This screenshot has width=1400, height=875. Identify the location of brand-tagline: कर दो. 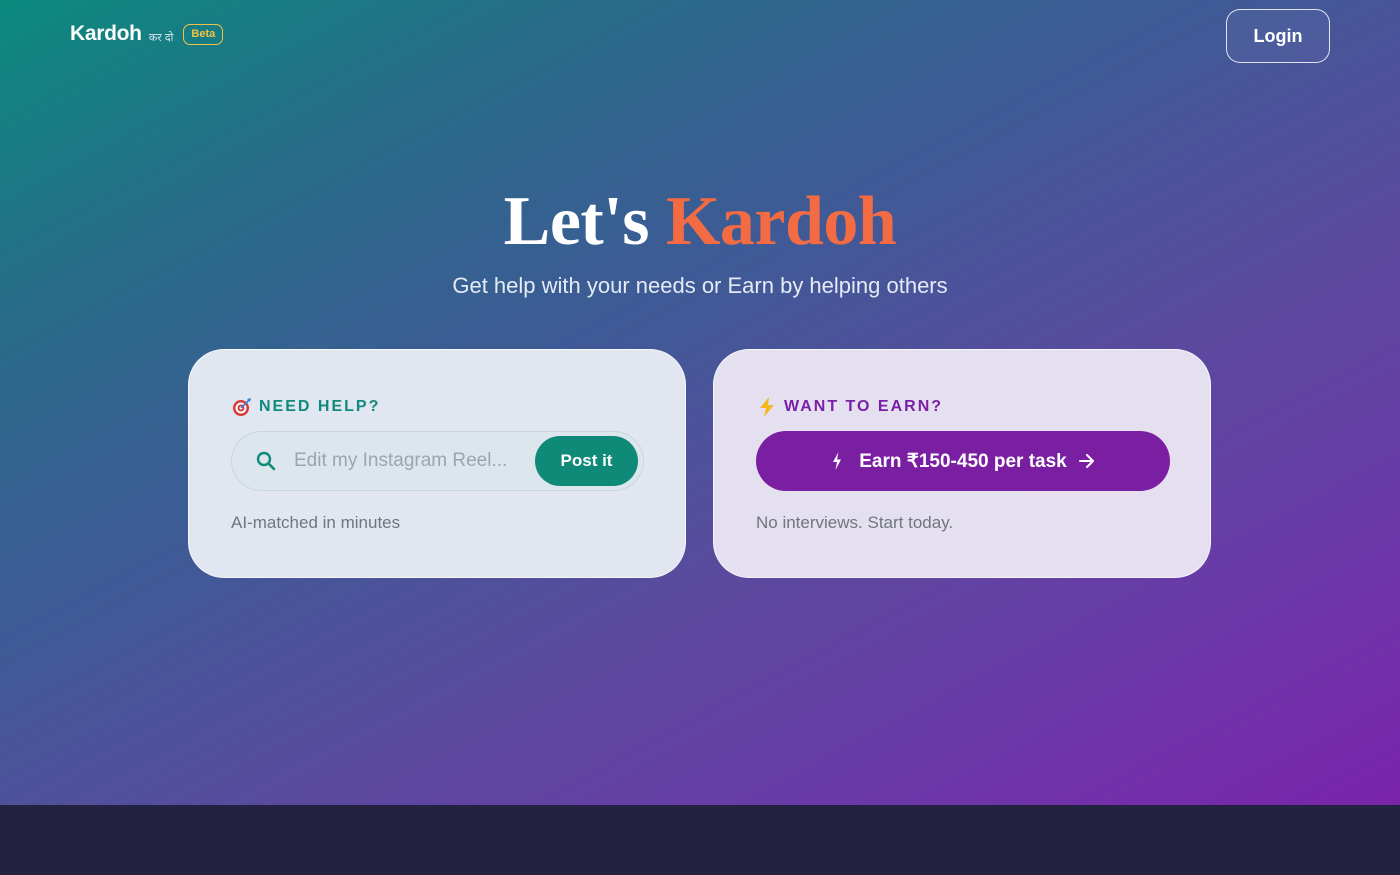
(161, 37).